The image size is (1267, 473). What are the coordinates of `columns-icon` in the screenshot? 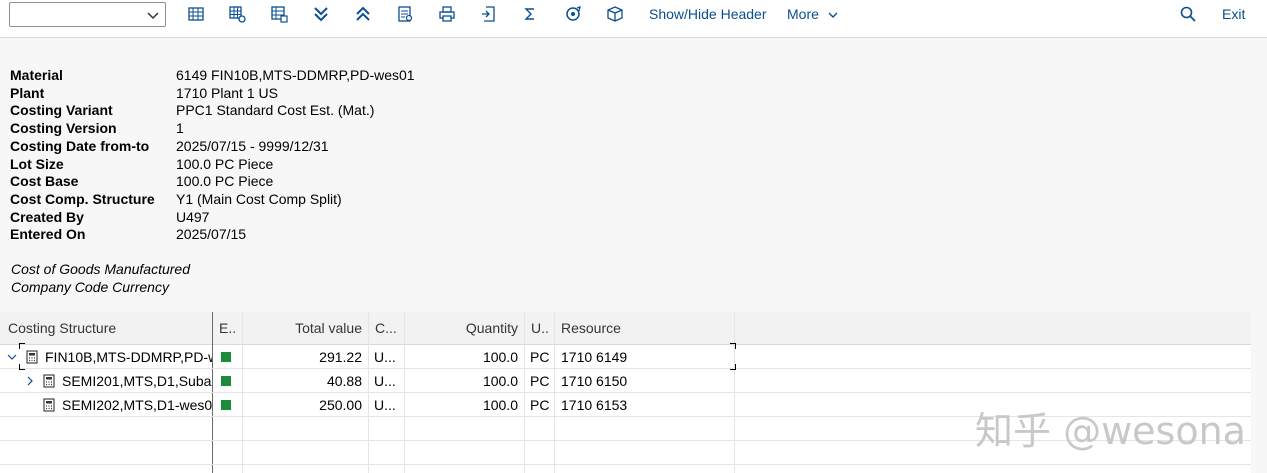 It's located at (279, 14).